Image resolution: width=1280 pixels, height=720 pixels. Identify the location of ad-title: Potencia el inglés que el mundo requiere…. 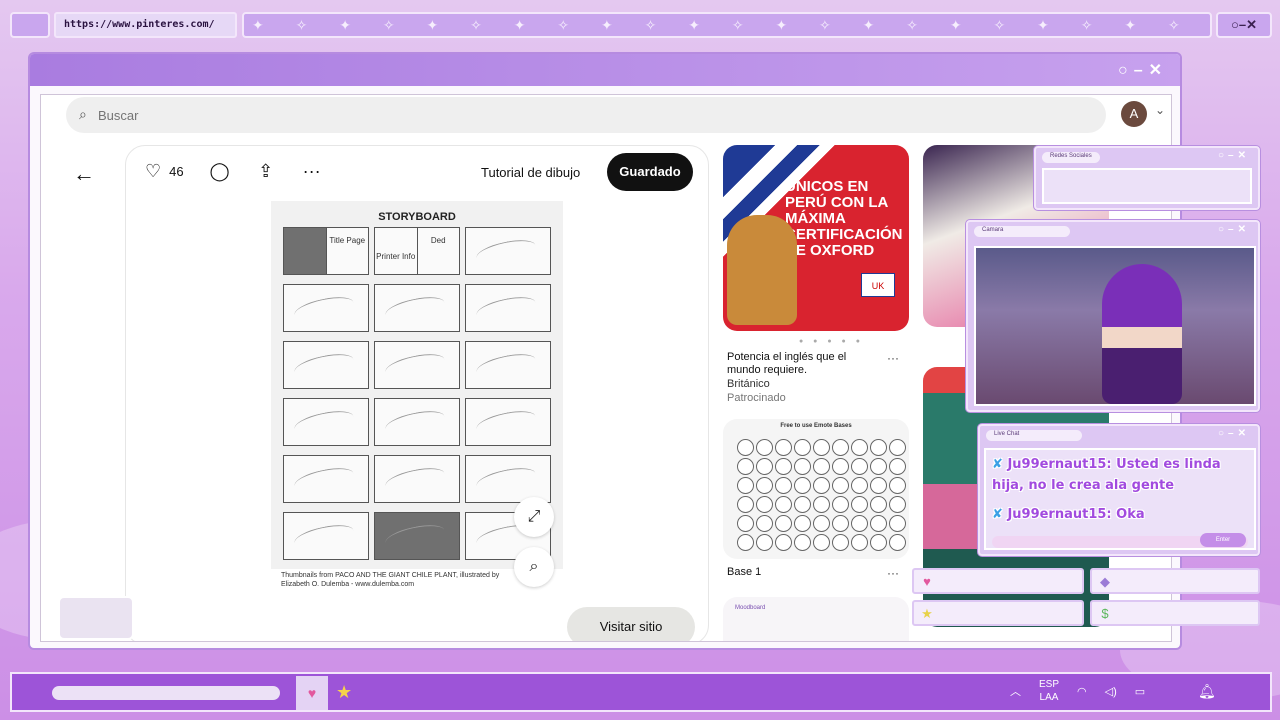
(802, 364).